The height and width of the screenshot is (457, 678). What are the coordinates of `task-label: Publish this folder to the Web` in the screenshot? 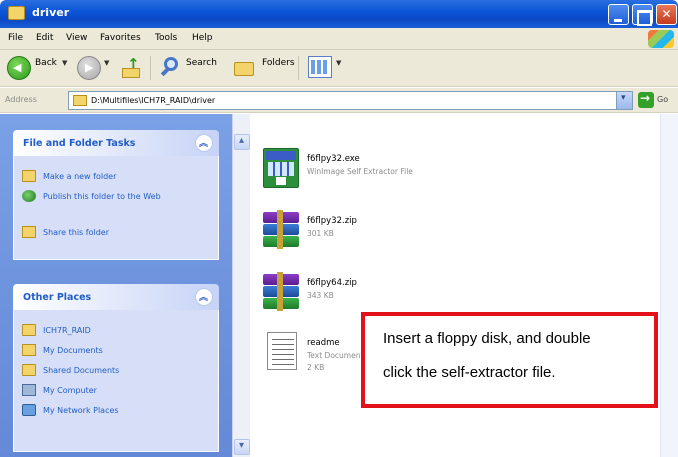 It's located at (105, 196).